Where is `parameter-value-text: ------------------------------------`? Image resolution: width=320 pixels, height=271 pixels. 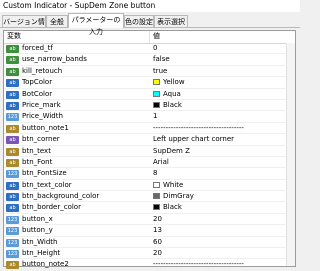 parameter-value-text: ------------------------------------ is located at coordinates (198, 127).